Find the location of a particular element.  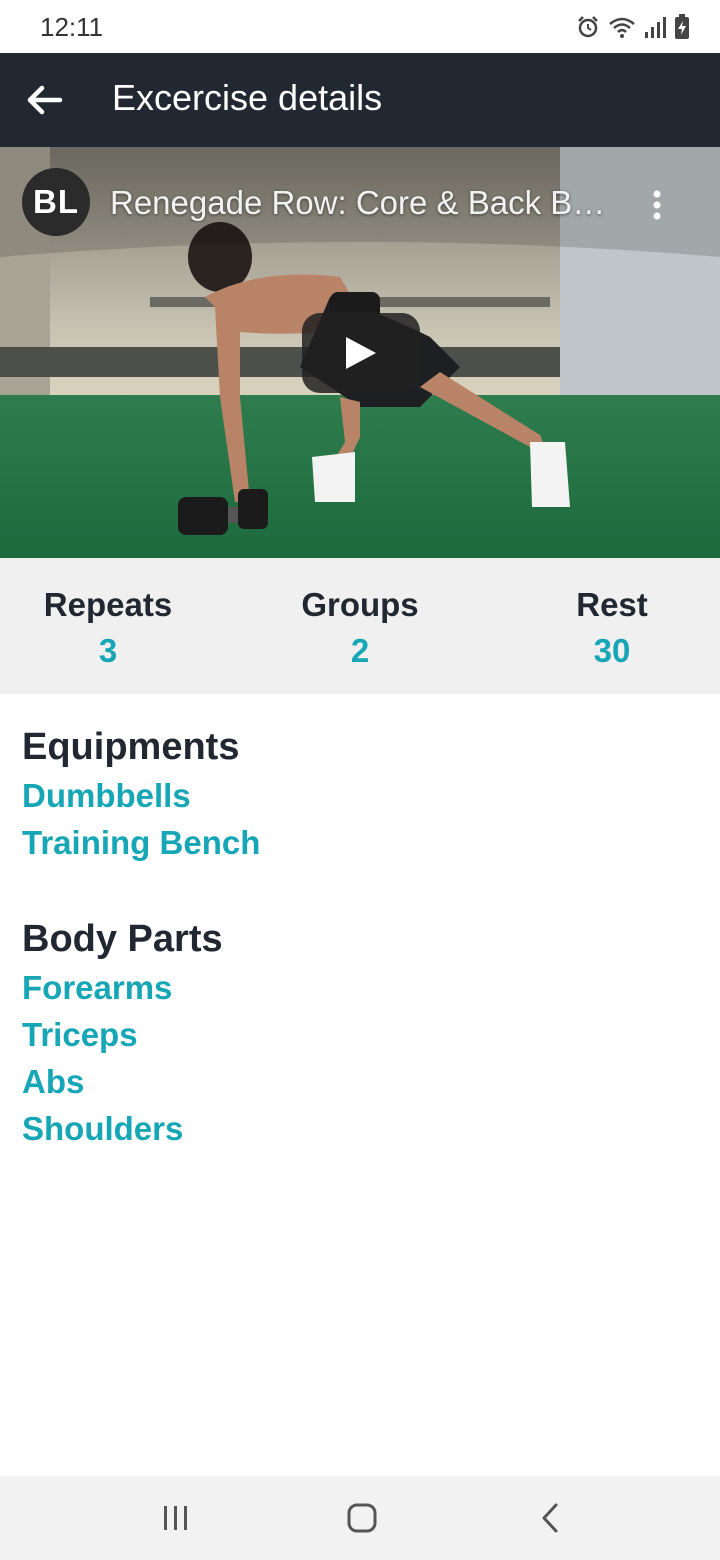

status-bar: 12:11 is located at coordinates (360, 26).